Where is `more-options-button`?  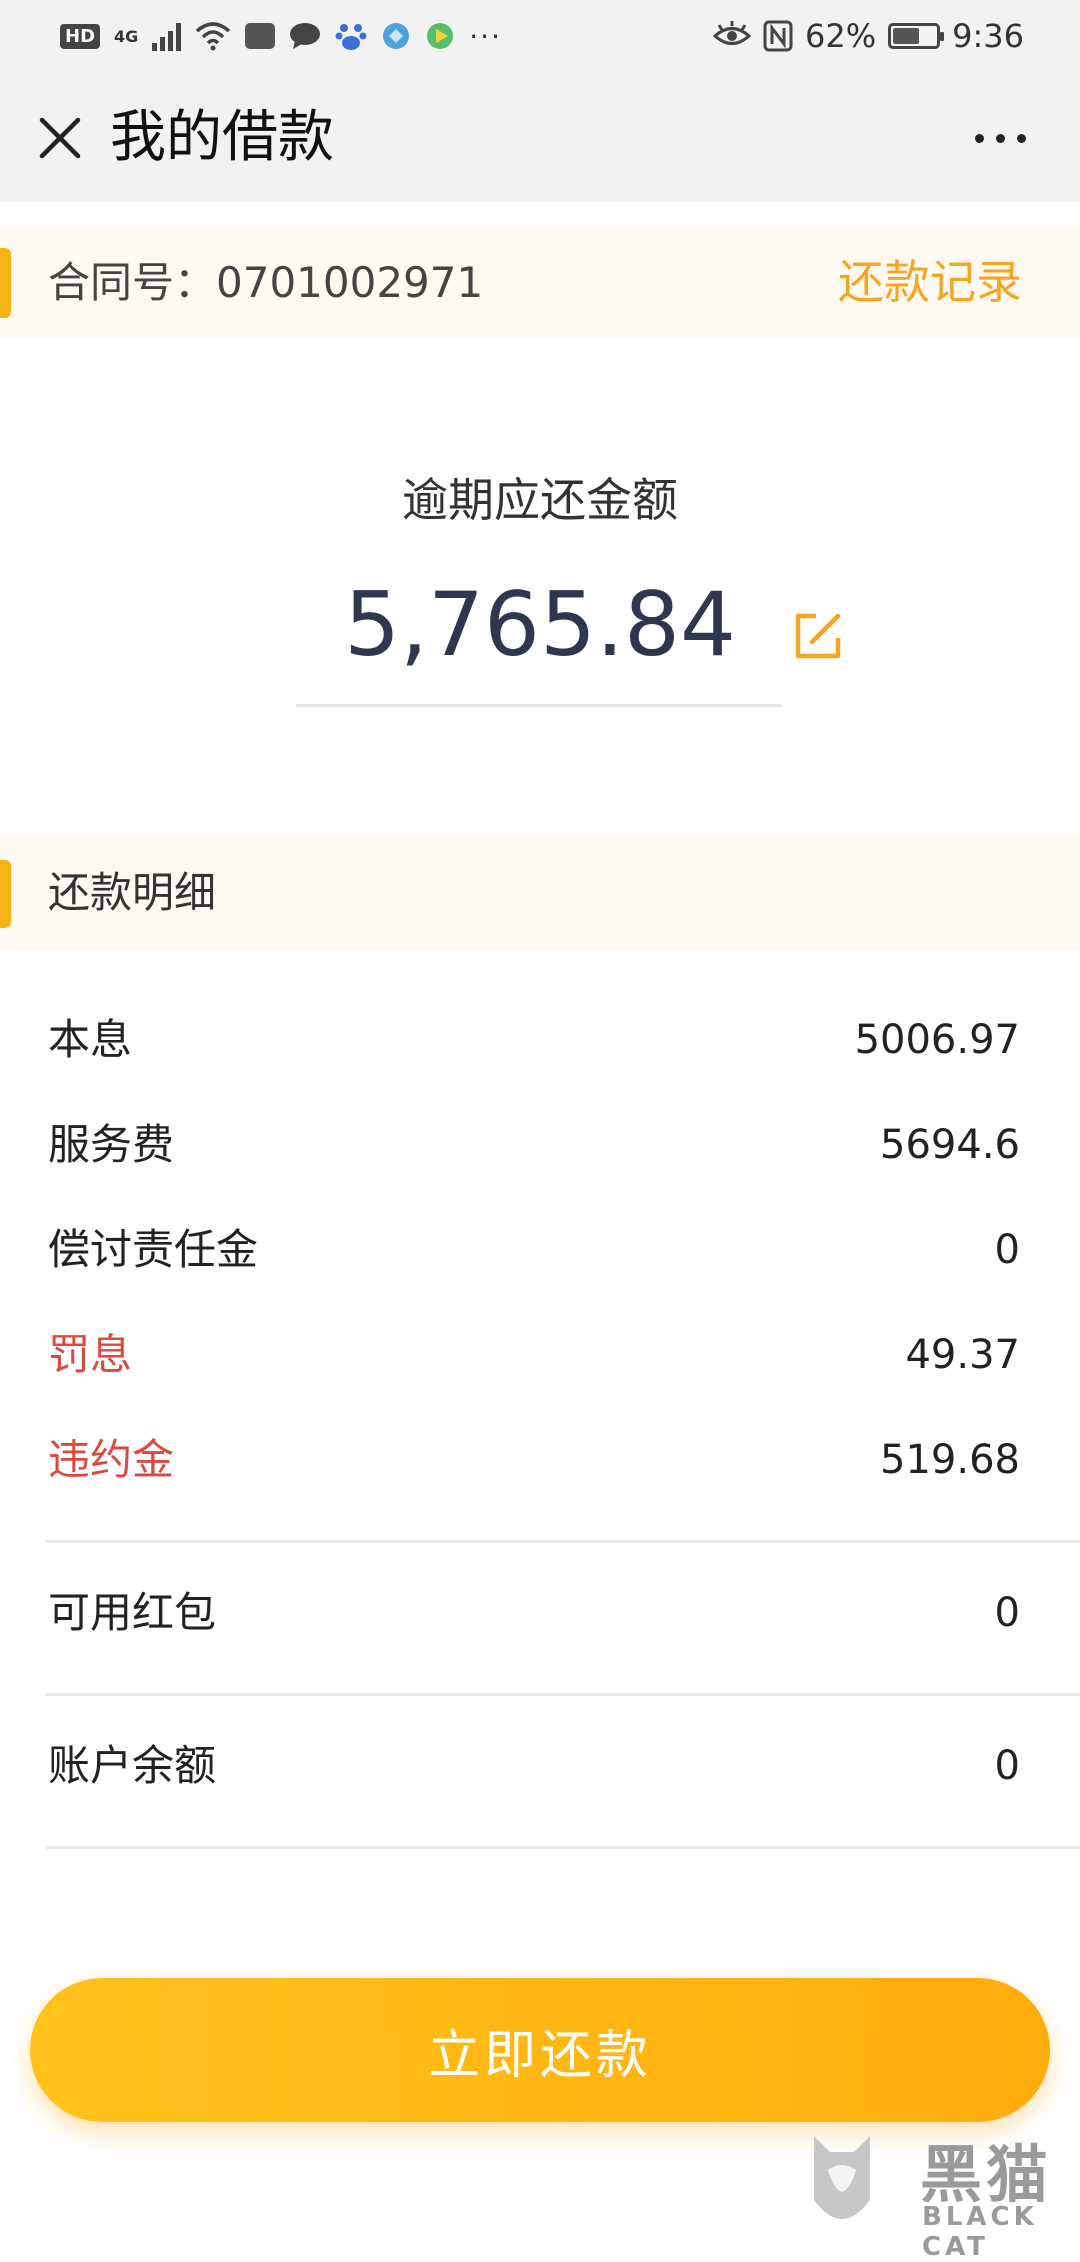
more-options-button is located at coordinates (1000, 138).